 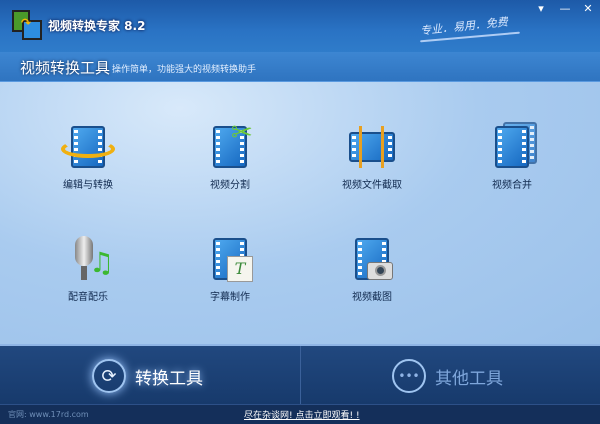 I want to click on camera-film-icon, so click(x=372, y=259).